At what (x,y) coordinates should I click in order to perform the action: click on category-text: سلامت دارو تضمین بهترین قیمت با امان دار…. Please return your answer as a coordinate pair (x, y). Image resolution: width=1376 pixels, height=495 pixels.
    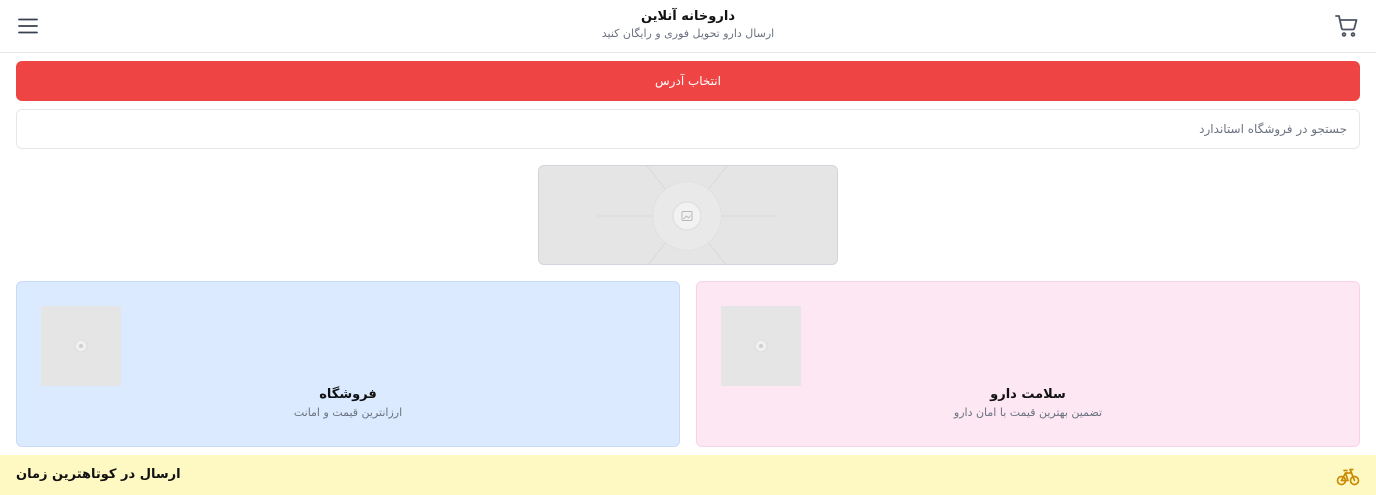
    Looking at the image, I should click on (1028, 404).